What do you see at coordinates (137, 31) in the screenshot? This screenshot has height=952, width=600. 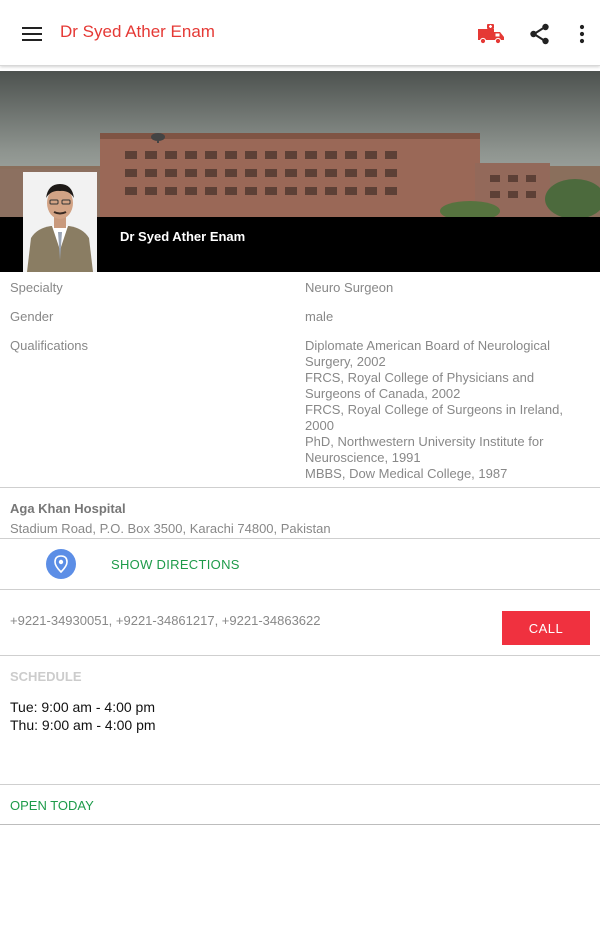 I see `page-title: Dr Syed Ather Enam` at bounding box center [137, 31].